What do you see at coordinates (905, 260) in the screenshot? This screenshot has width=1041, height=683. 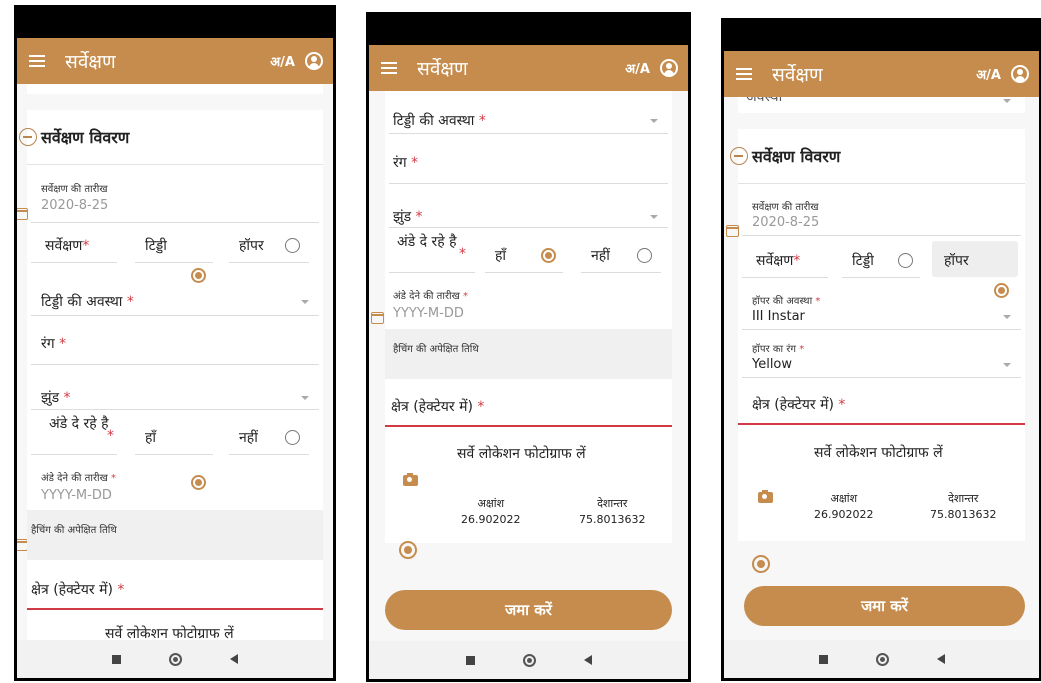 I see `radio-locust` at bounding box center [905, 260].